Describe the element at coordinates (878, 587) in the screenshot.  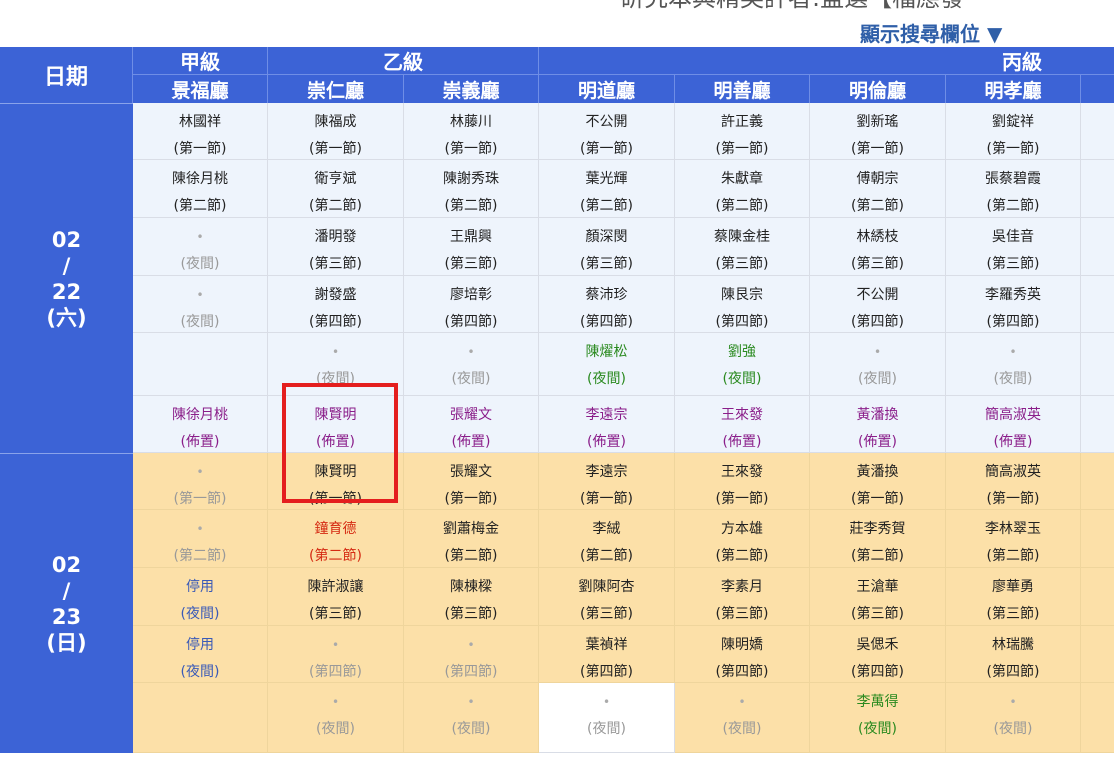
I see `person-name: 王滄華` at that location.